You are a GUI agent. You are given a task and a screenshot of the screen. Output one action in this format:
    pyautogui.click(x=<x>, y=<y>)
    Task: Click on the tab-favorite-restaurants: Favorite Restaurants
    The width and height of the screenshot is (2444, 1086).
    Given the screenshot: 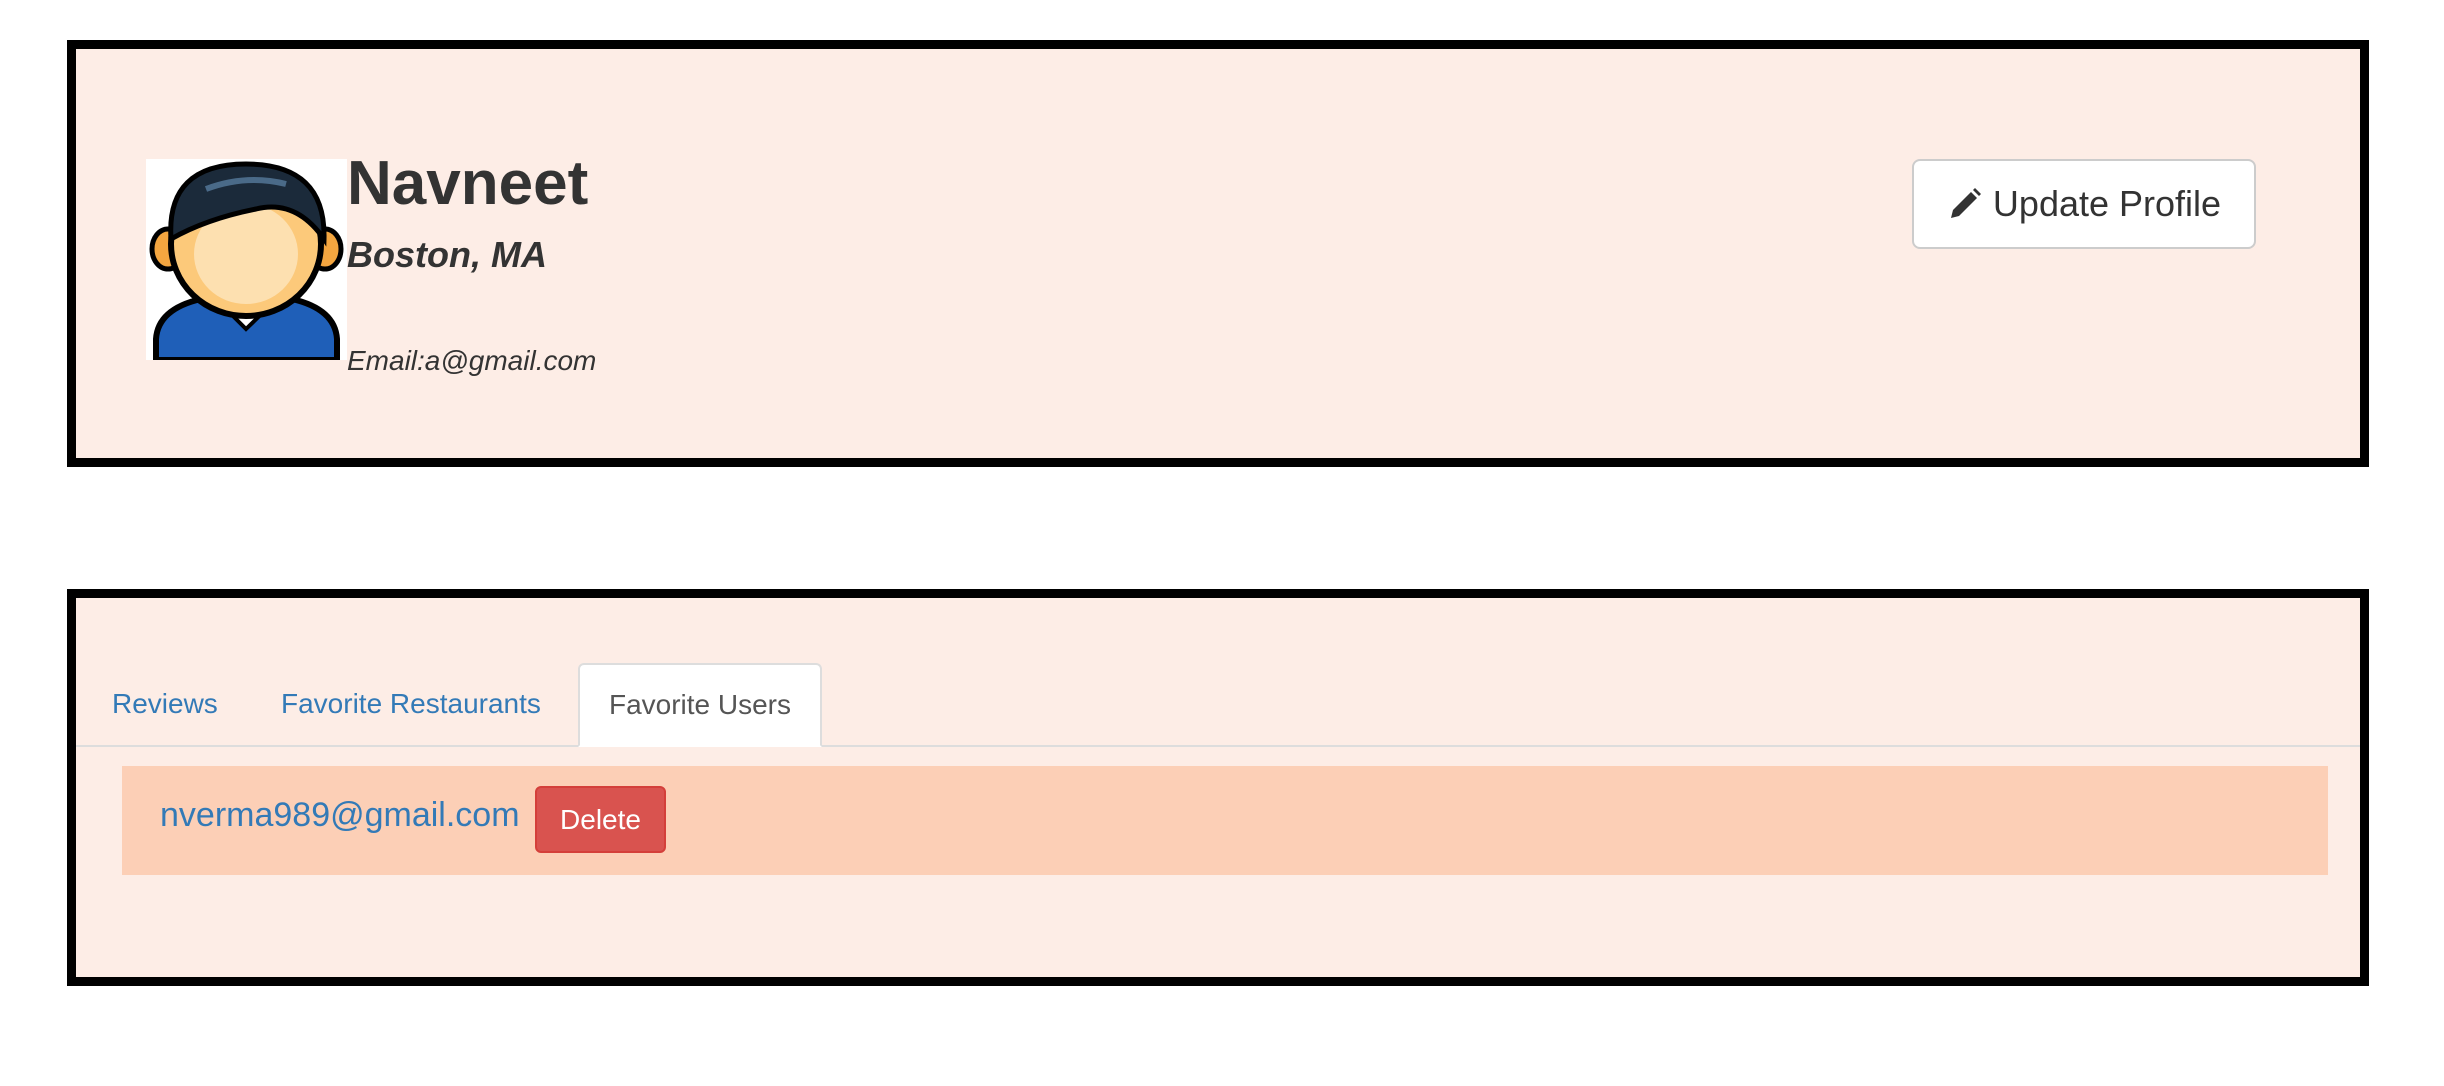 What is the action you would take?
    pyautogui.click(x=411, y=704)
    